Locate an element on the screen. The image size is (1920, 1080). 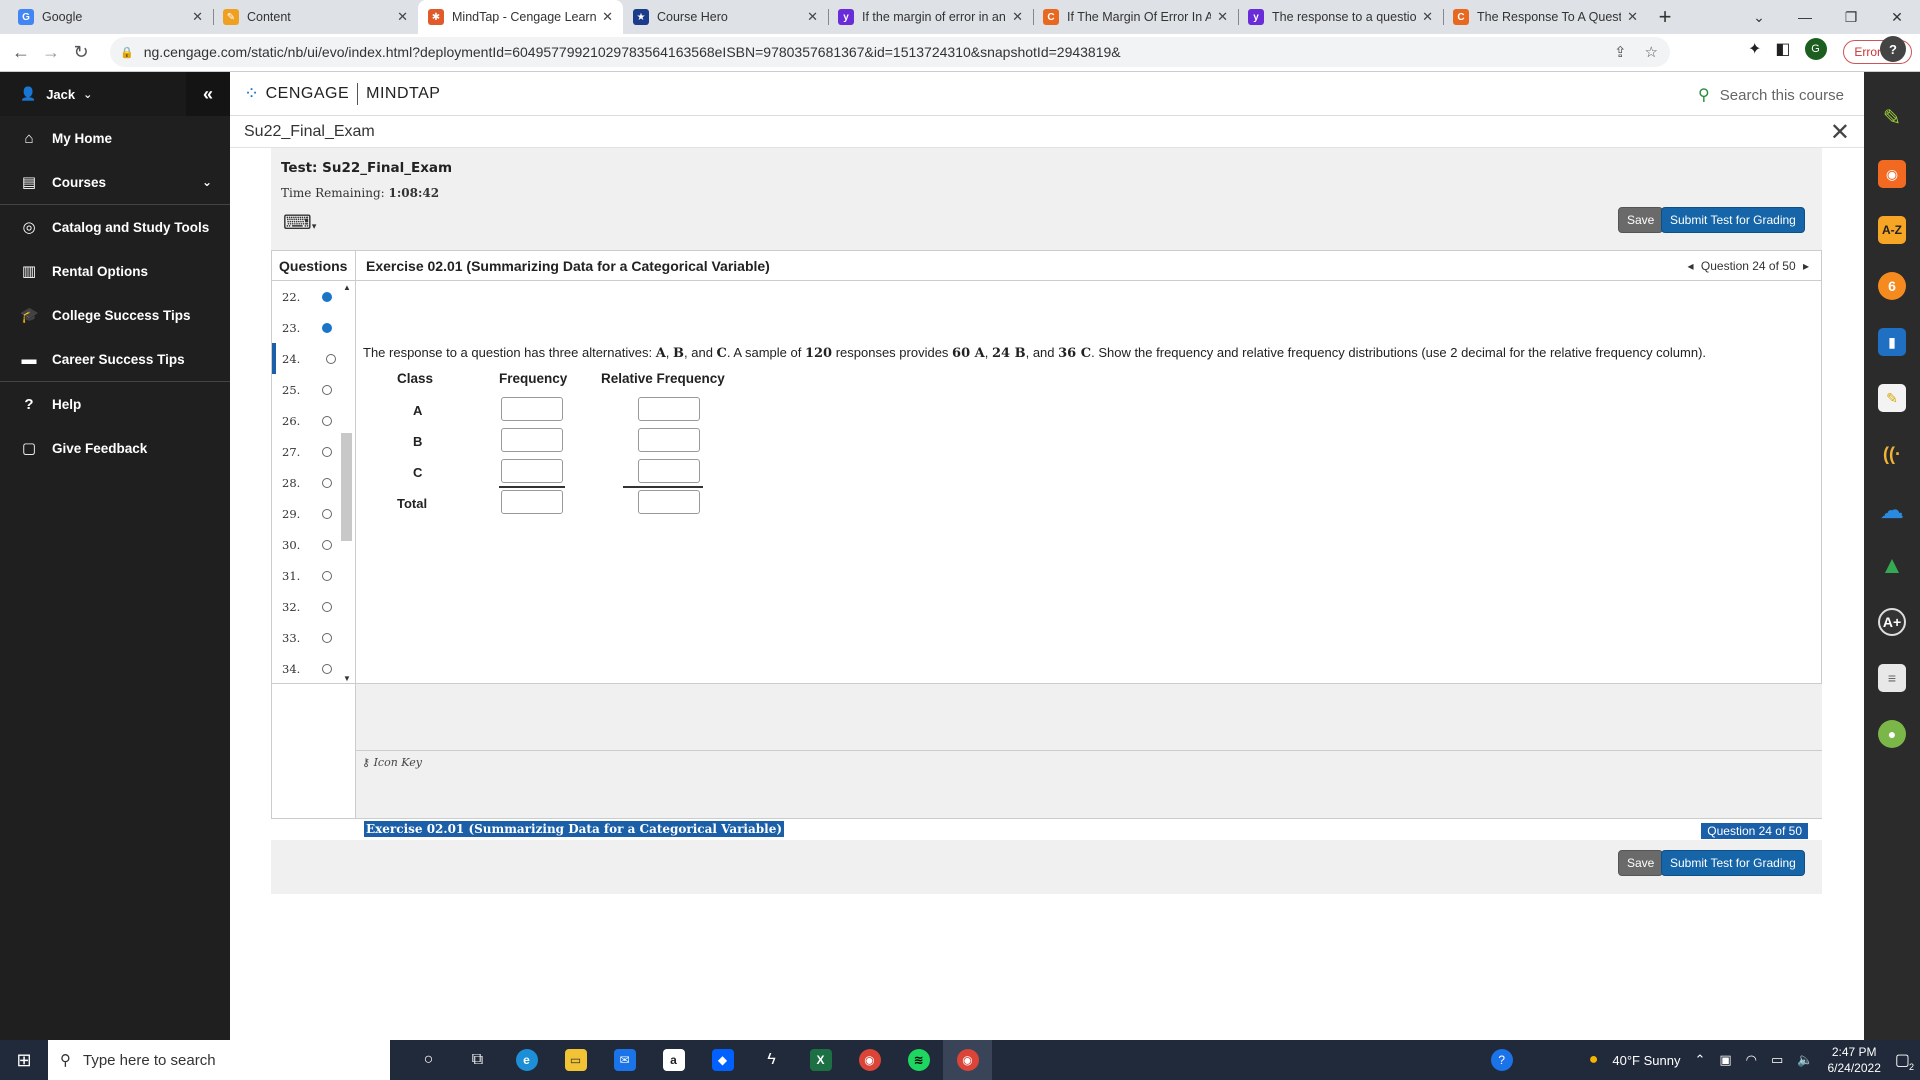
relfreq-input-a is located at coordinates (669, 409).